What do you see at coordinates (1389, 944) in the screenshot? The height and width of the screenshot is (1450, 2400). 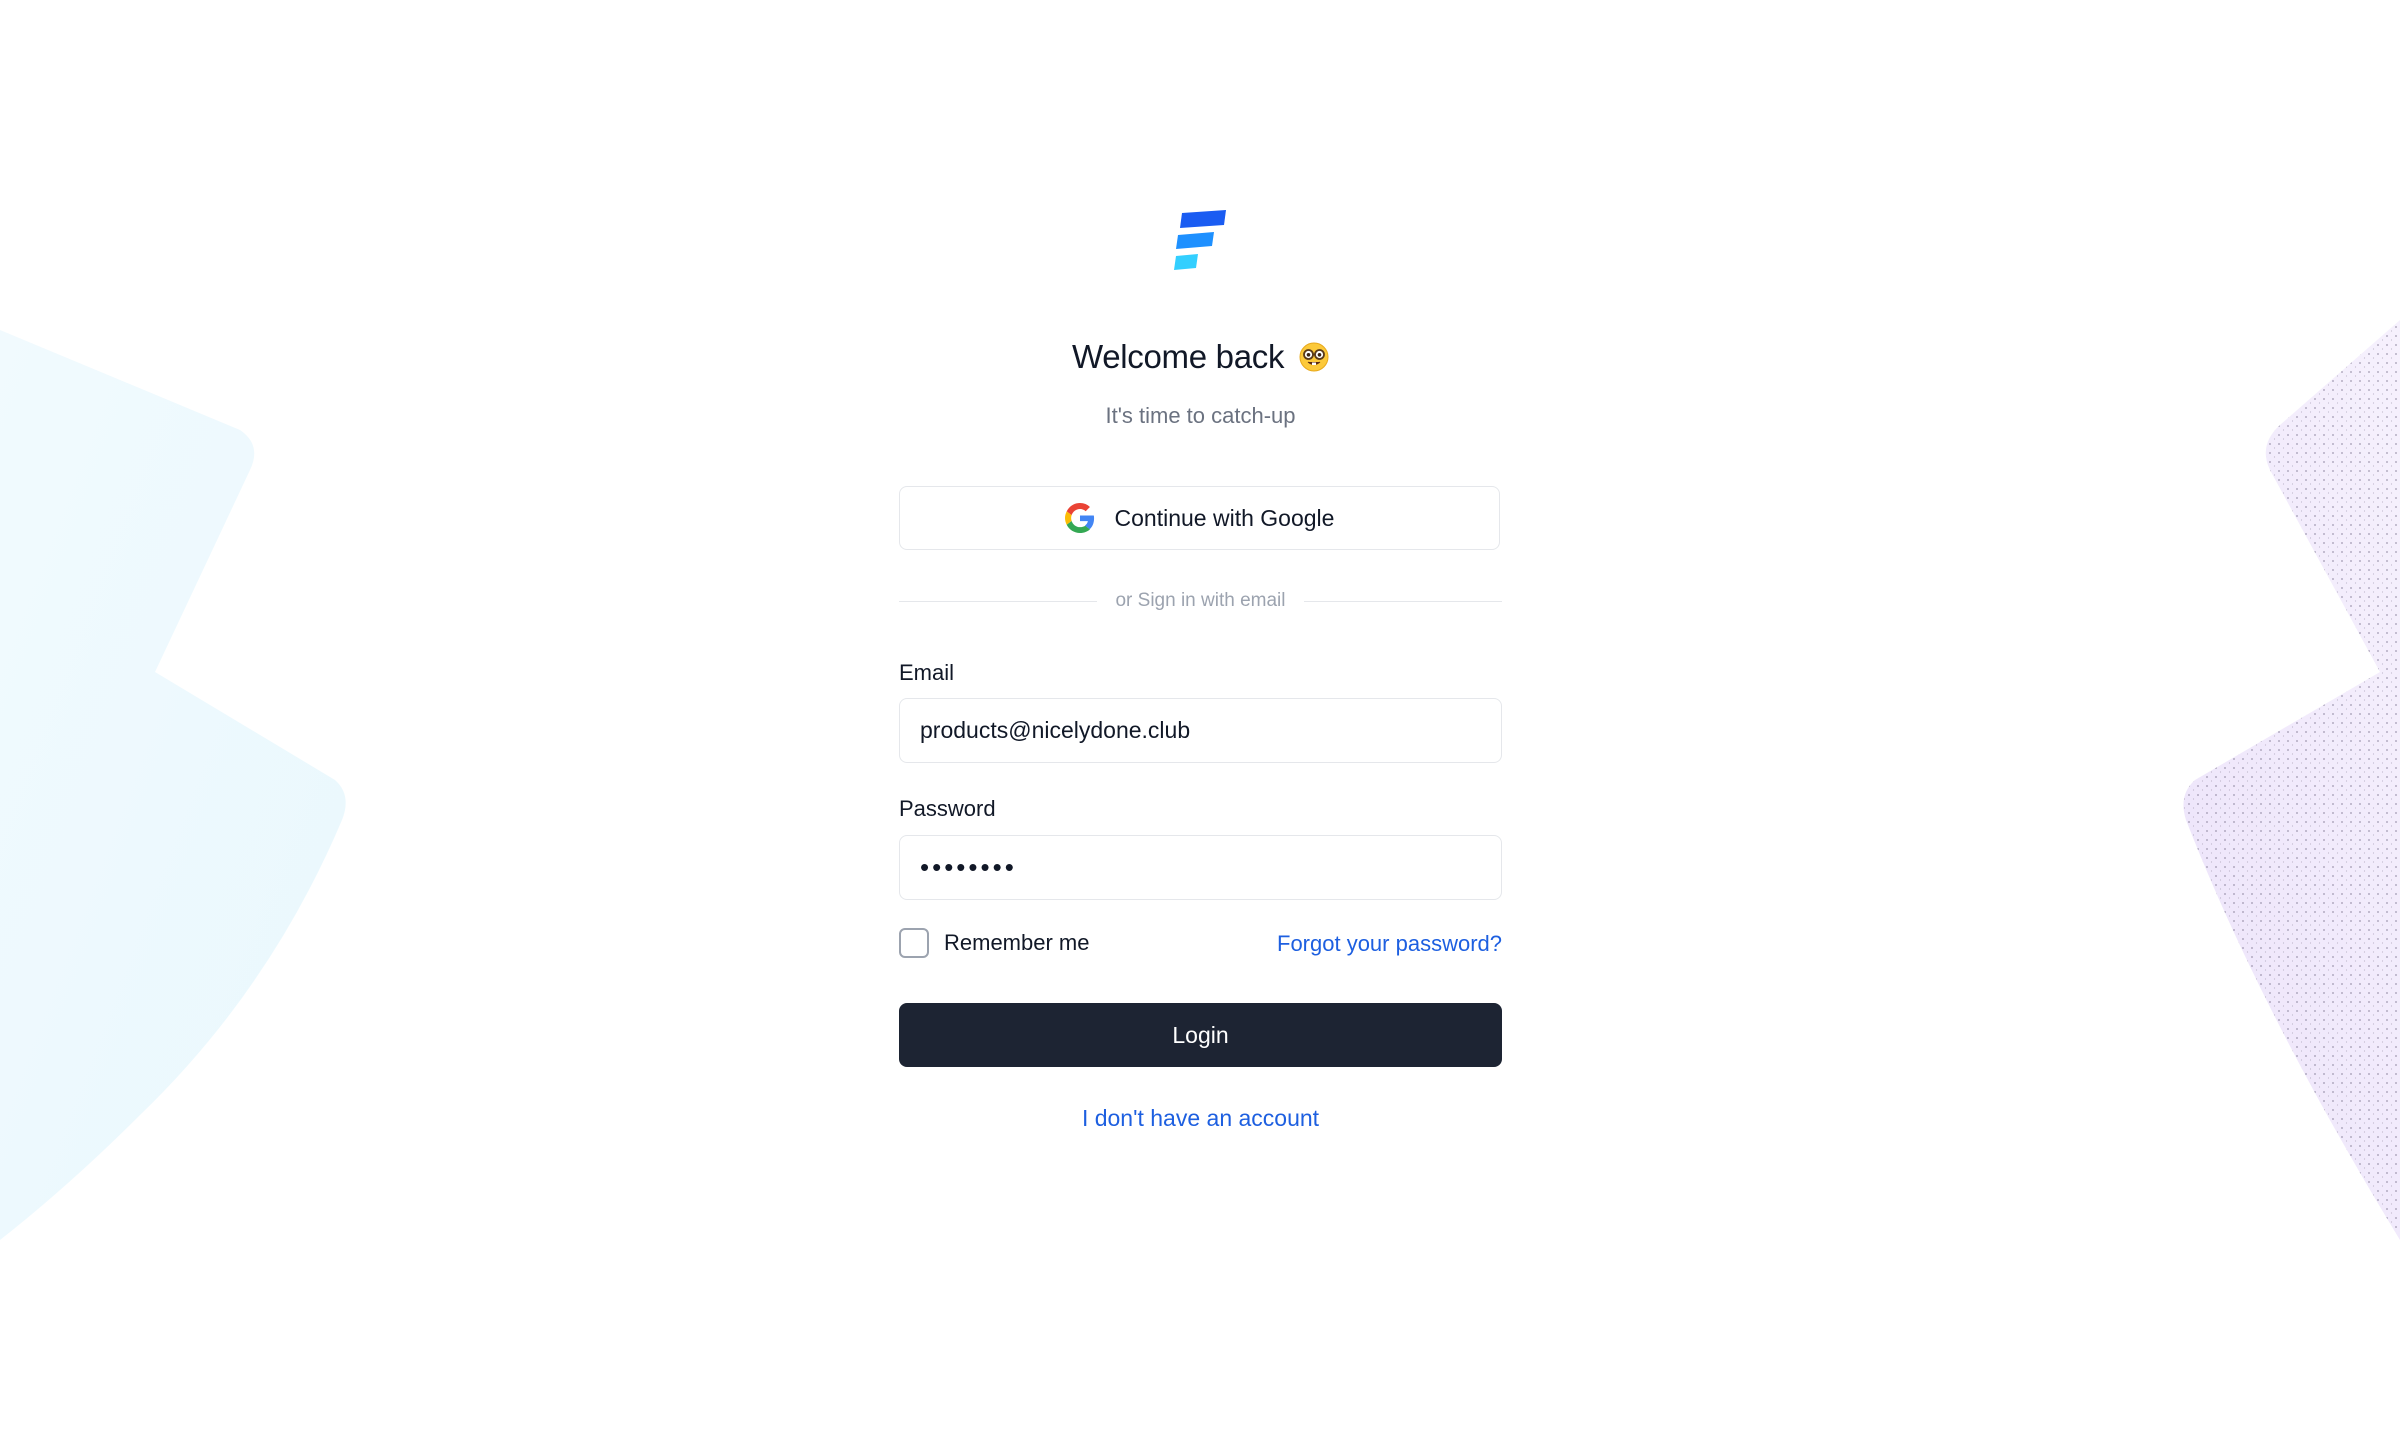 I see `forgot-password-link: Forgot your password?` at bounding box center [1389, 944].